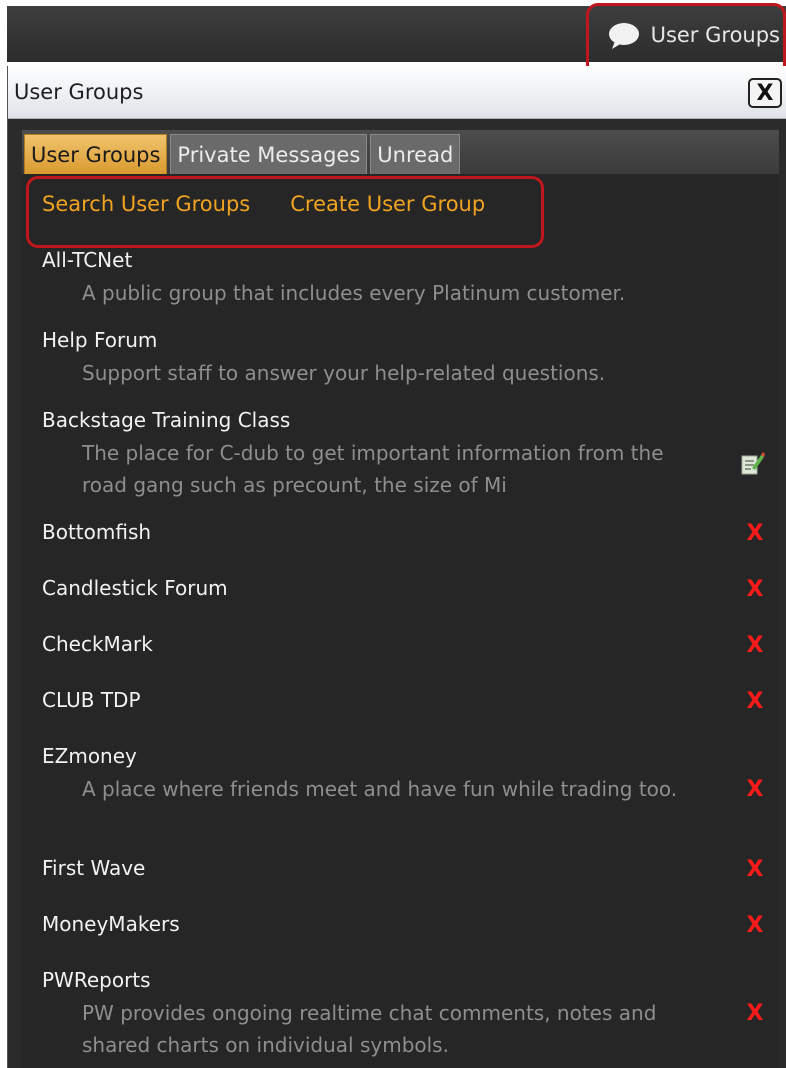  I want to click on panel-header: User Groups X, so click(397, 92).